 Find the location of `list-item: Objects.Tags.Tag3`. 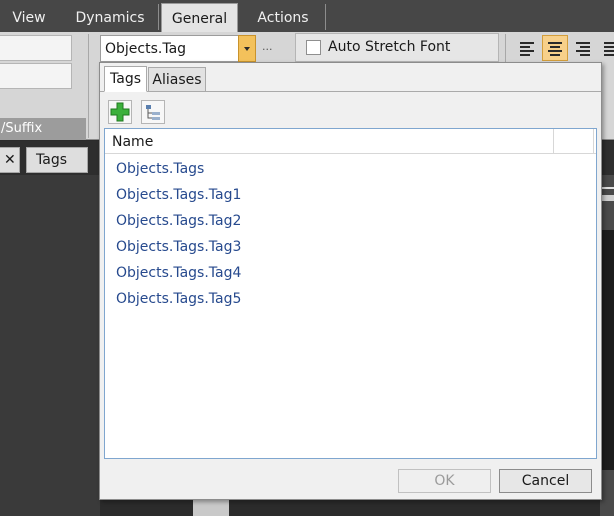

list-item: Objects.Tags.Tag3 is located at coordinates (178, 247).